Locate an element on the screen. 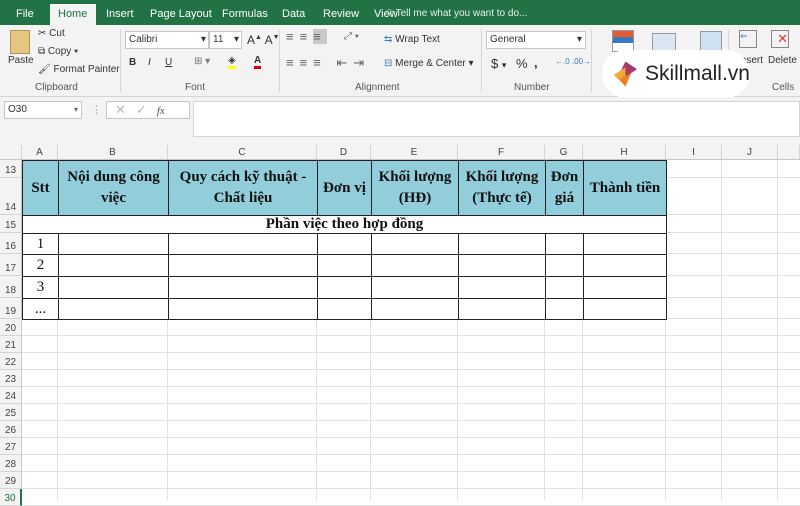 Image resolution: width=800 pixels, height=506 pixels. row-header-29: 29 is located at coordinates (11, 480).